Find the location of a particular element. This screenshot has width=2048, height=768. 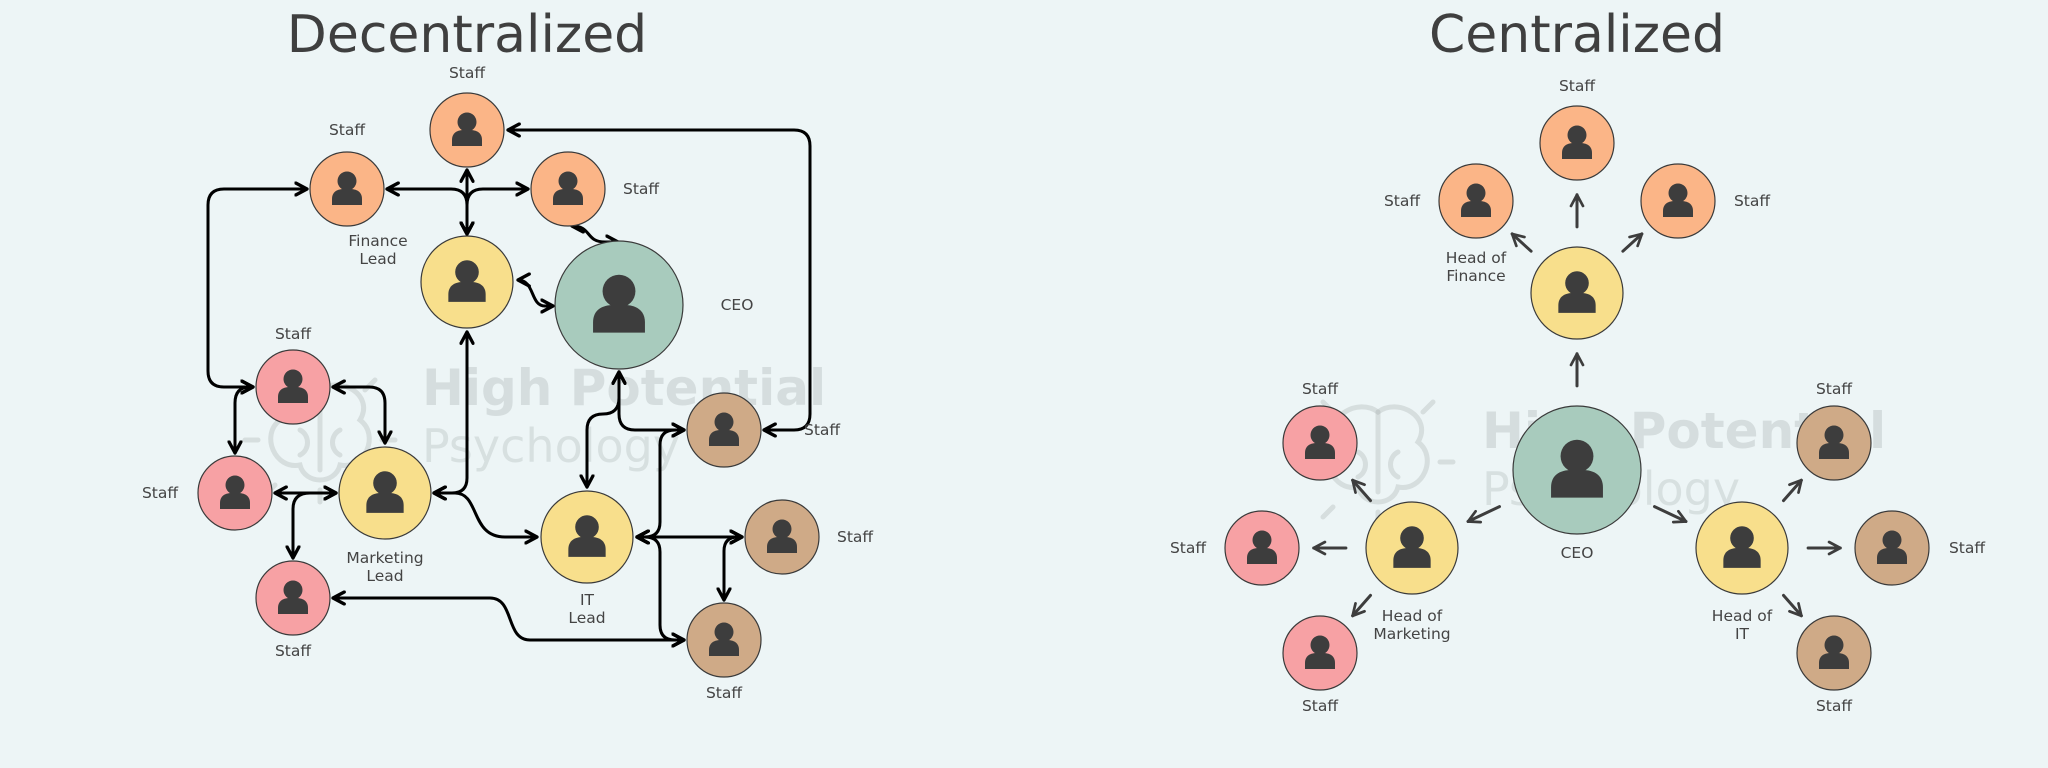

connection-d-it-staff-right-d-it-staff-bottom is located at coordinates (733, 568).